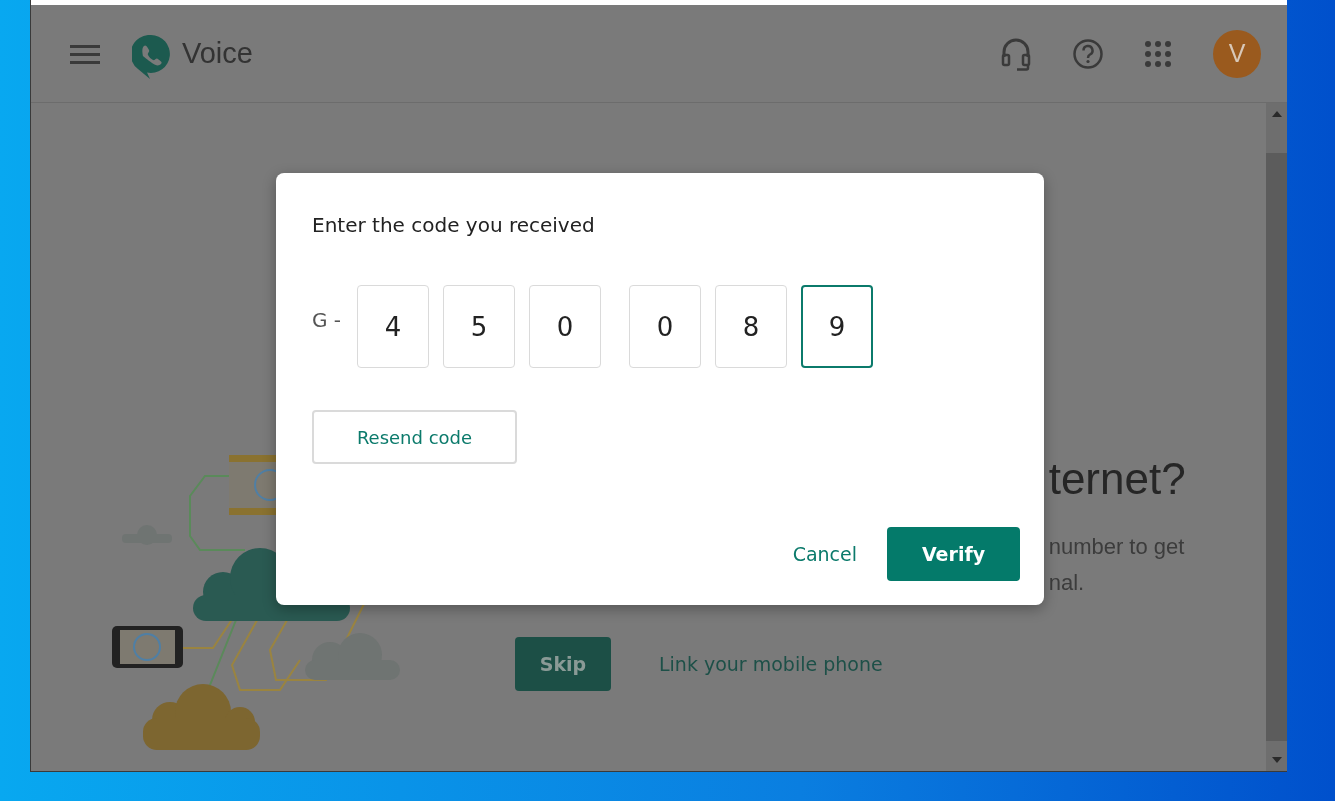  What do you see at coordinates (151, 56) in the screenshot?
I see `phone-bubble-logo-icon` at bounding box center [151, 56].